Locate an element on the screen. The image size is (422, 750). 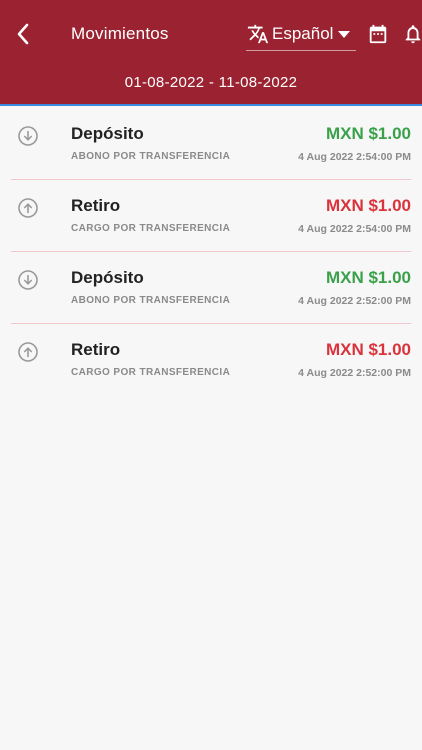
bell-icon is located at coordinates (413, 34).